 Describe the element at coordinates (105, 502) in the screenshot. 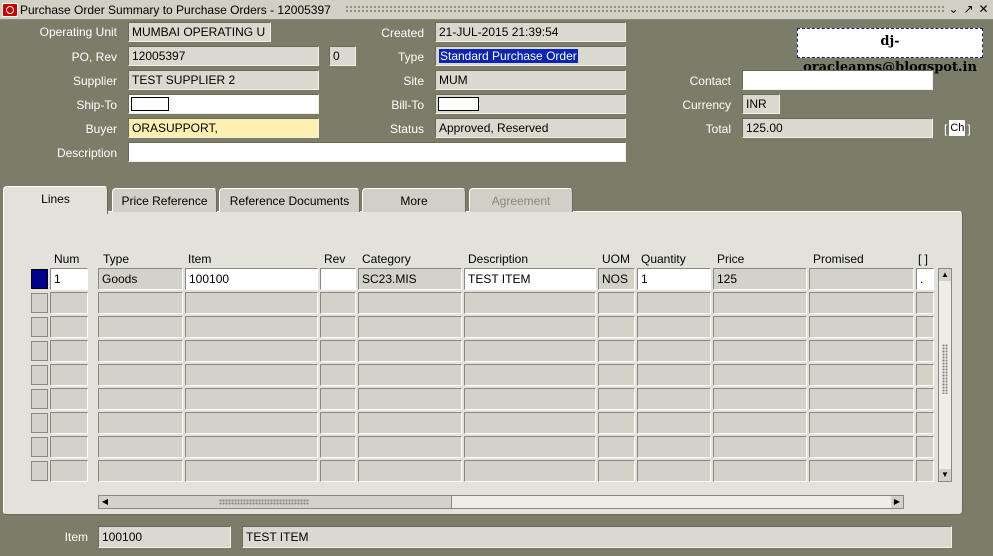

I see `scroll-left-icon: ◀` at that location.